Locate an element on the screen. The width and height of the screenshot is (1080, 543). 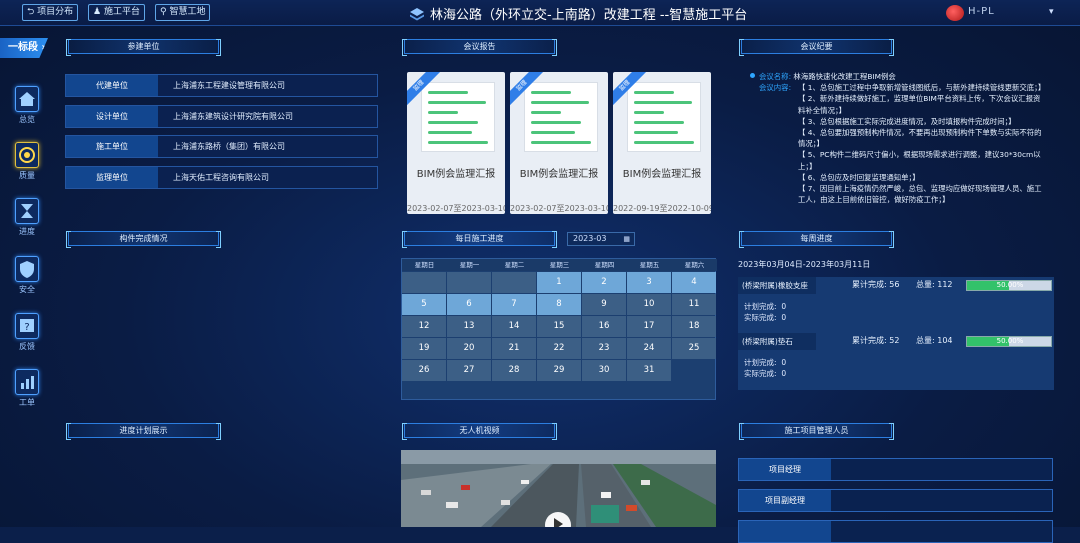
staff-role: 项目副经理 is located at coordinates (785, 500).